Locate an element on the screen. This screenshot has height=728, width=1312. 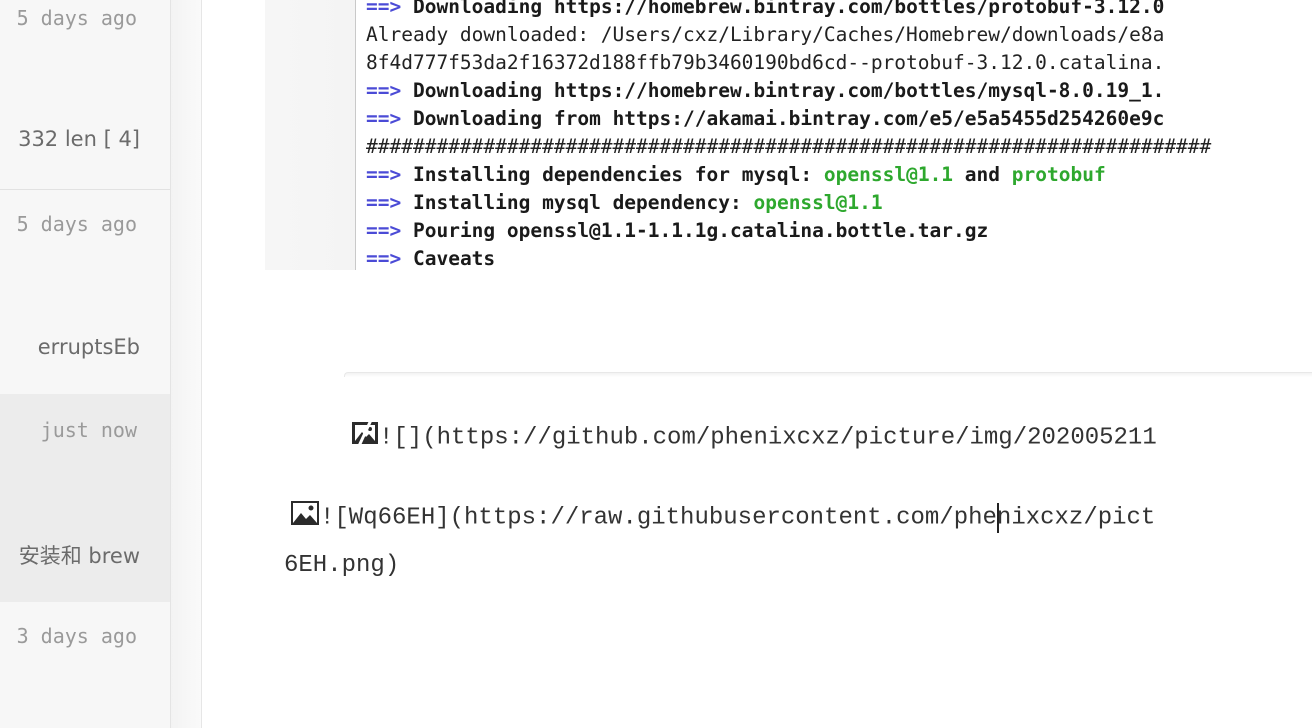
file-date: 3 days ago is located at coordinates (76, 636).